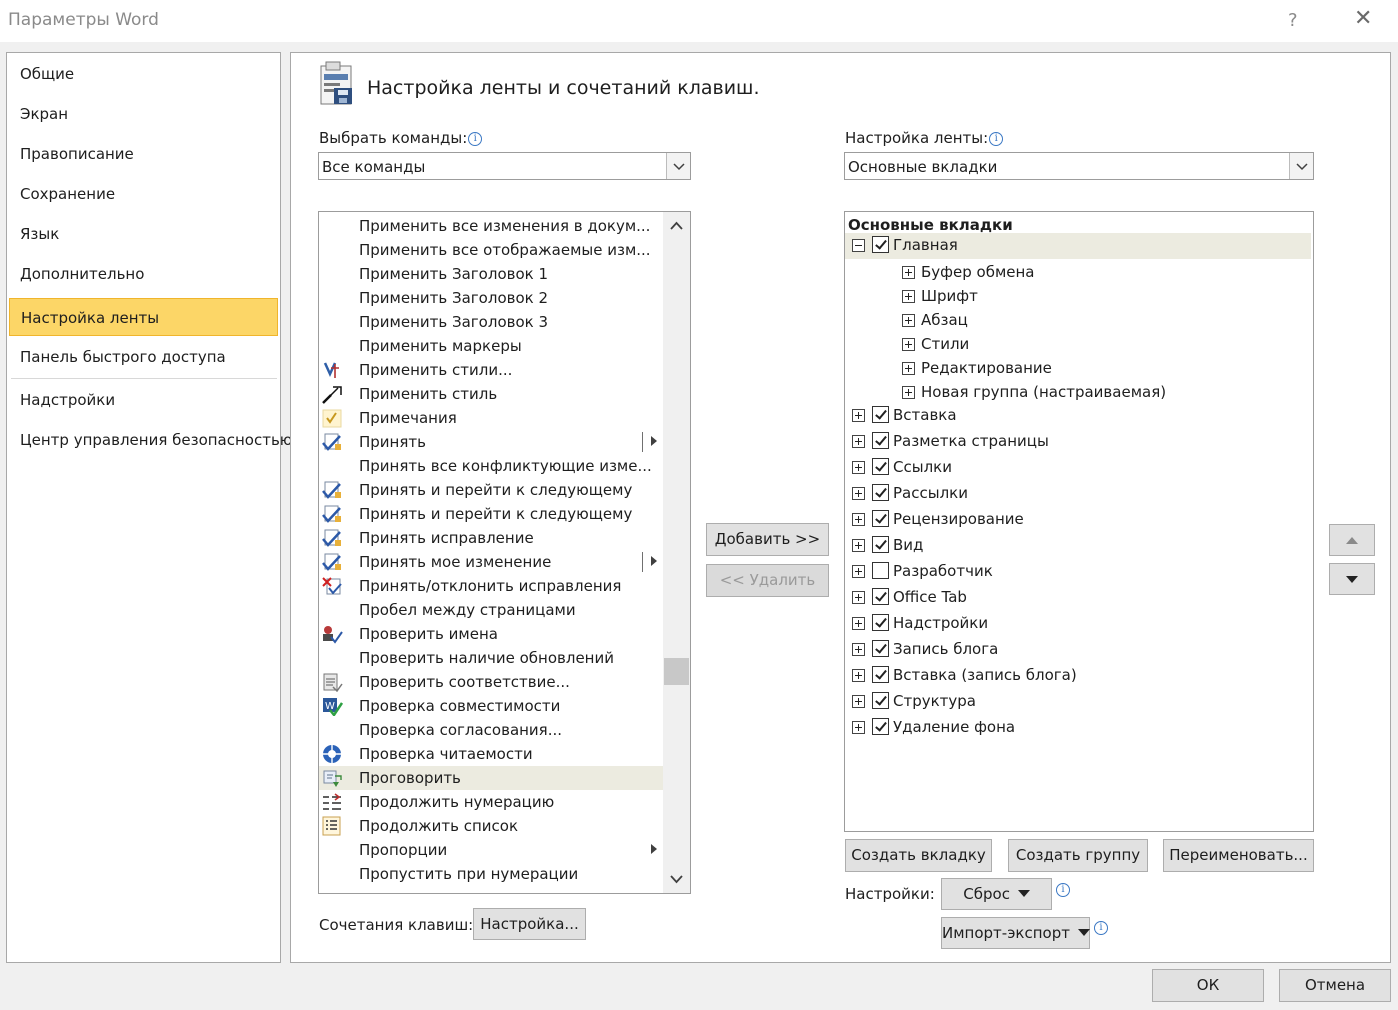 The image size is (1398, 1010). What do you see at coordinates (491, 514) in the screenshot?
I see `command-item: Принять и перейти к следующему` at bounding box center [491, 514].